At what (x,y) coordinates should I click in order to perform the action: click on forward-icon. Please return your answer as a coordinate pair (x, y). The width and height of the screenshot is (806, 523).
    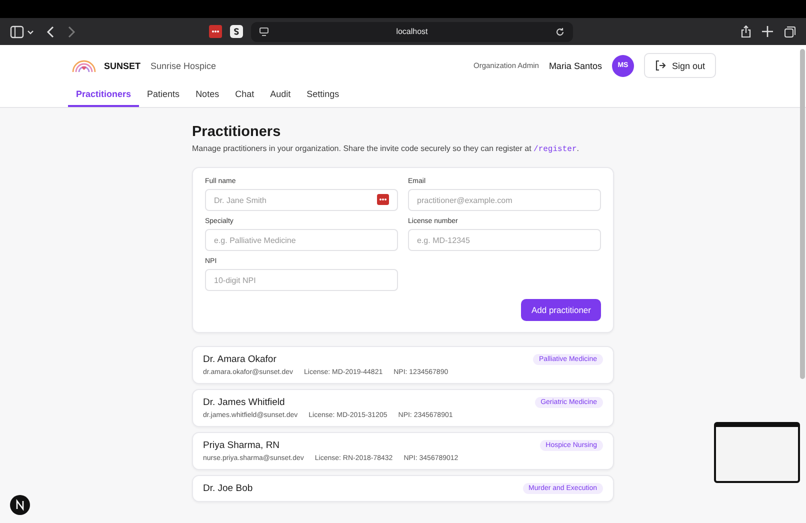
    Looking at the image, I should click on (71, 32).